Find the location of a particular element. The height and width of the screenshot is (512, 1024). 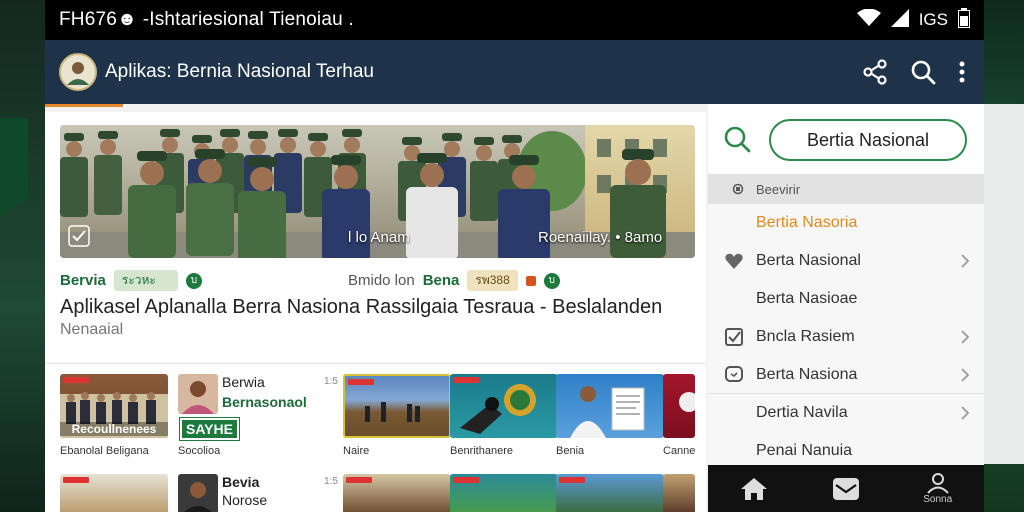

tile-title-2: Bernasonaol is located at coordinates (264, 402).